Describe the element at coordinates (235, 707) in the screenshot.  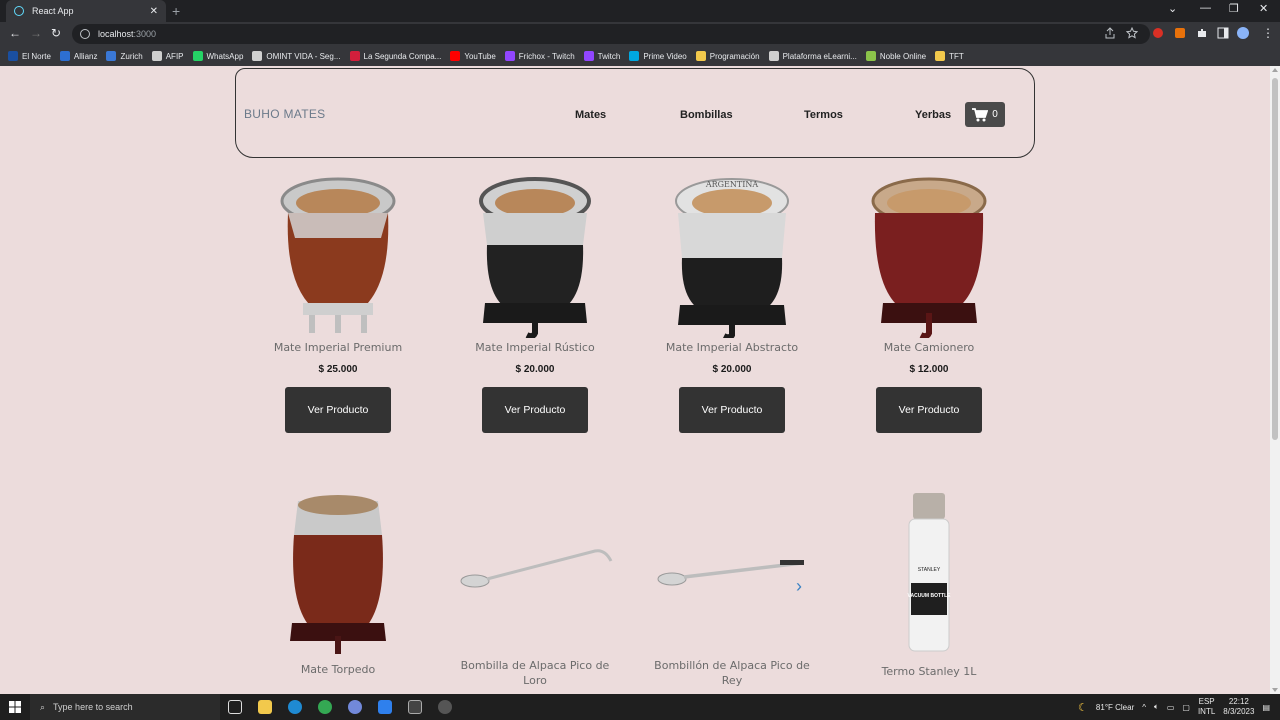
I see `task-view-icon` at that location.